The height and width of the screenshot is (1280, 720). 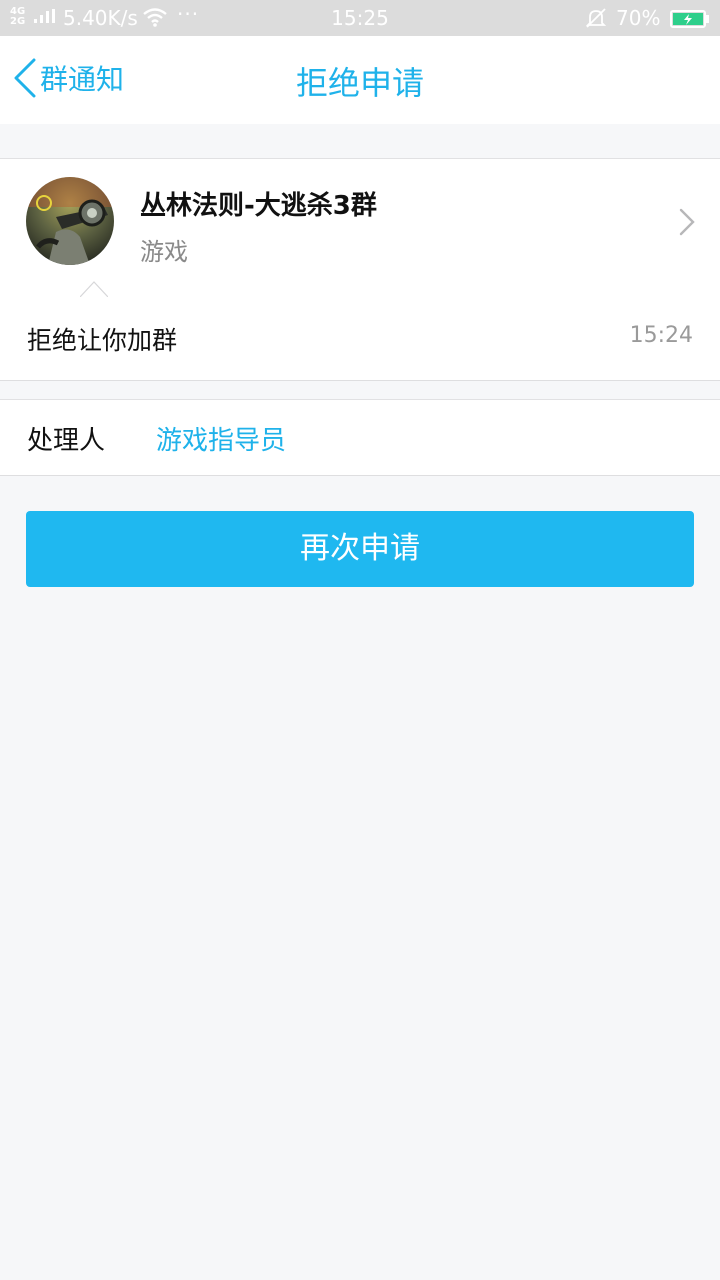 I want to click on status-bar: 4G 2G 5.40K/s ··· 15:25 70%, so click(x=360, y=18).